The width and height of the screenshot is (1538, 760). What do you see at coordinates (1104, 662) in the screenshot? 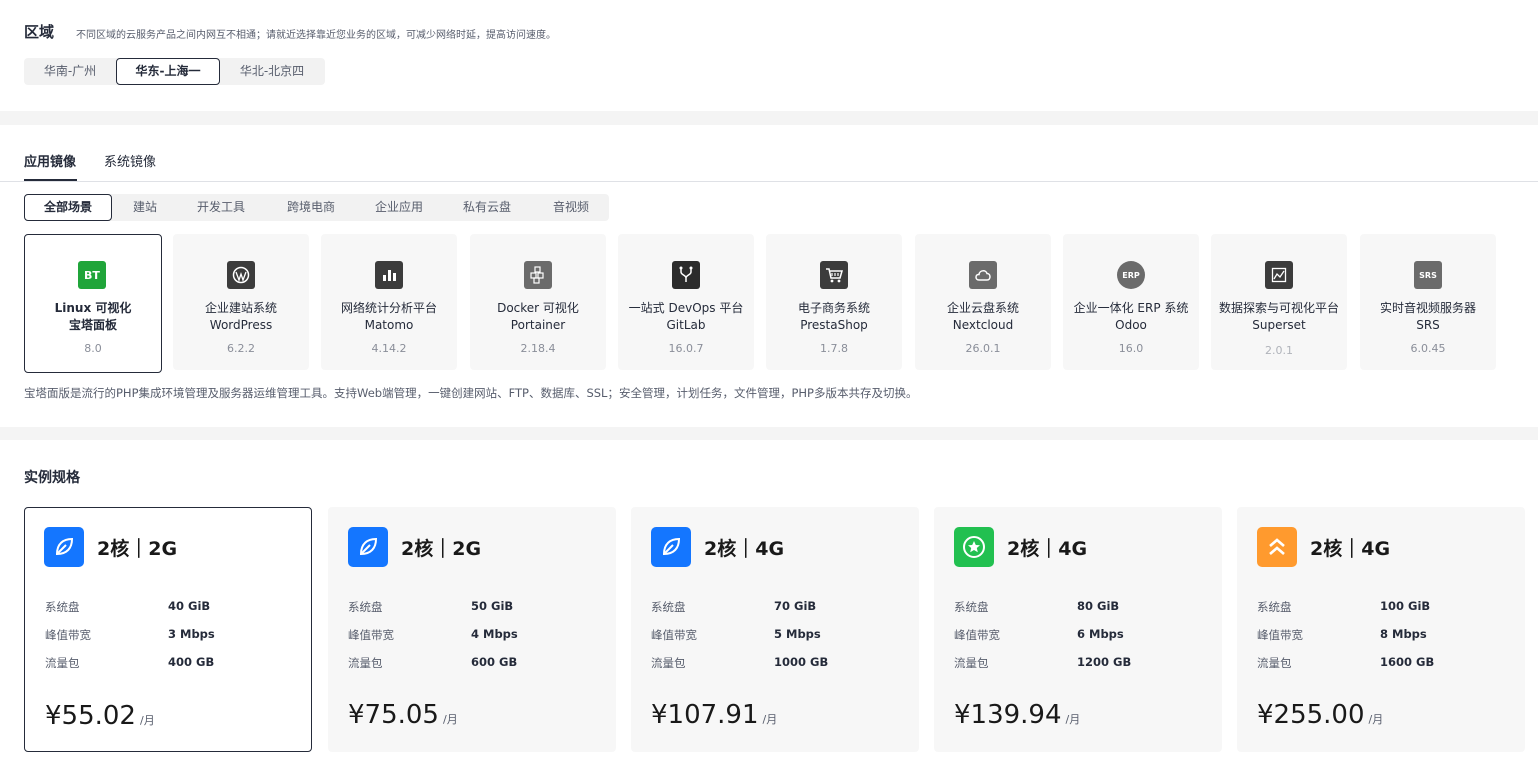
I see `spec-value-traffic: 1200 GB` at bounding box center [1104, 662].